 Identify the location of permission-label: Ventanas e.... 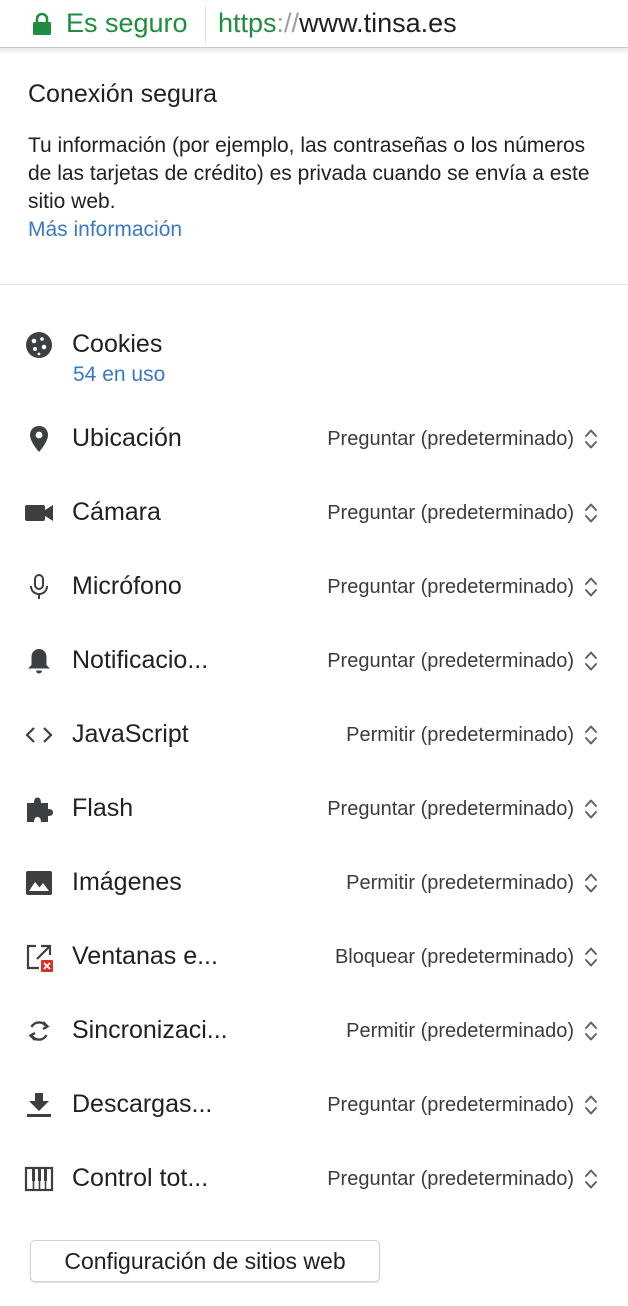
(145, 956).